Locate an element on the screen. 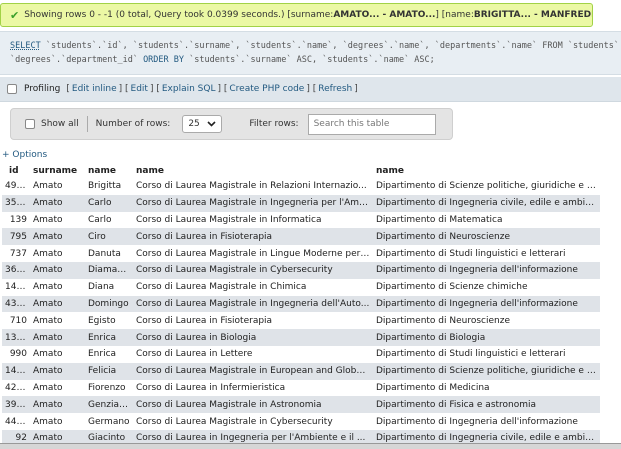 Image resolution: width=621 pixels, height=449 pixels. edit-link: Edit is located at coordinates (139, 89).